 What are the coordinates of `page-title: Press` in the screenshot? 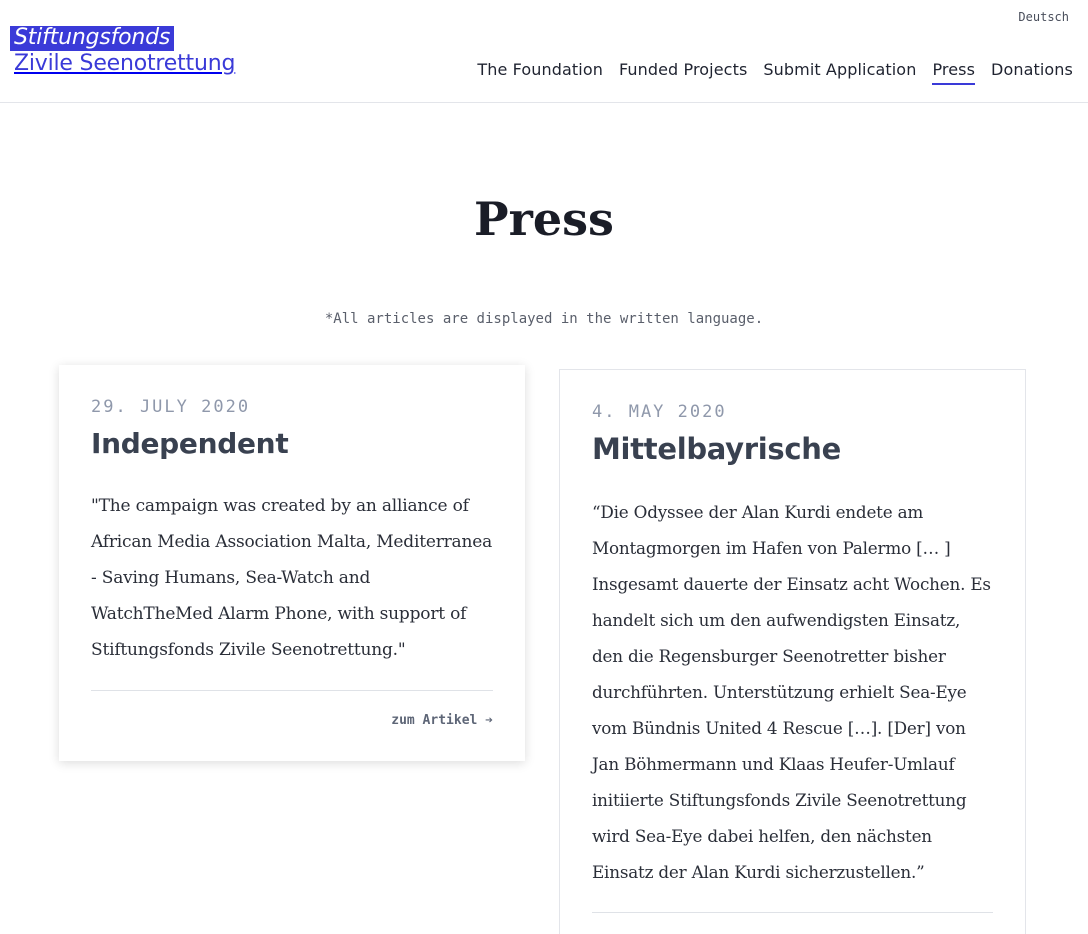 It's located at (544, 219).